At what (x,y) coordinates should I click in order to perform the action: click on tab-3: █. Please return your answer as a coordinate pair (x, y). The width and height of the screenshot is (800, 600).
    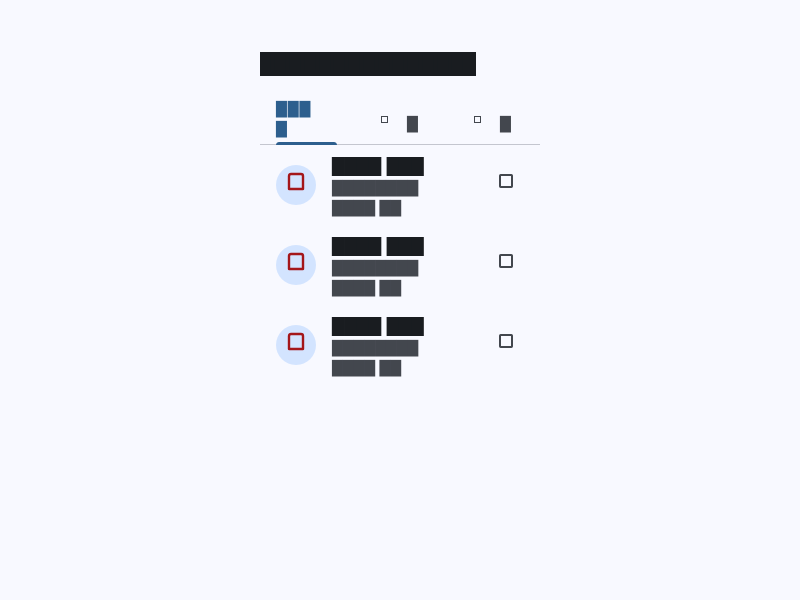
    Looking at the image, I should click on (504, 122).